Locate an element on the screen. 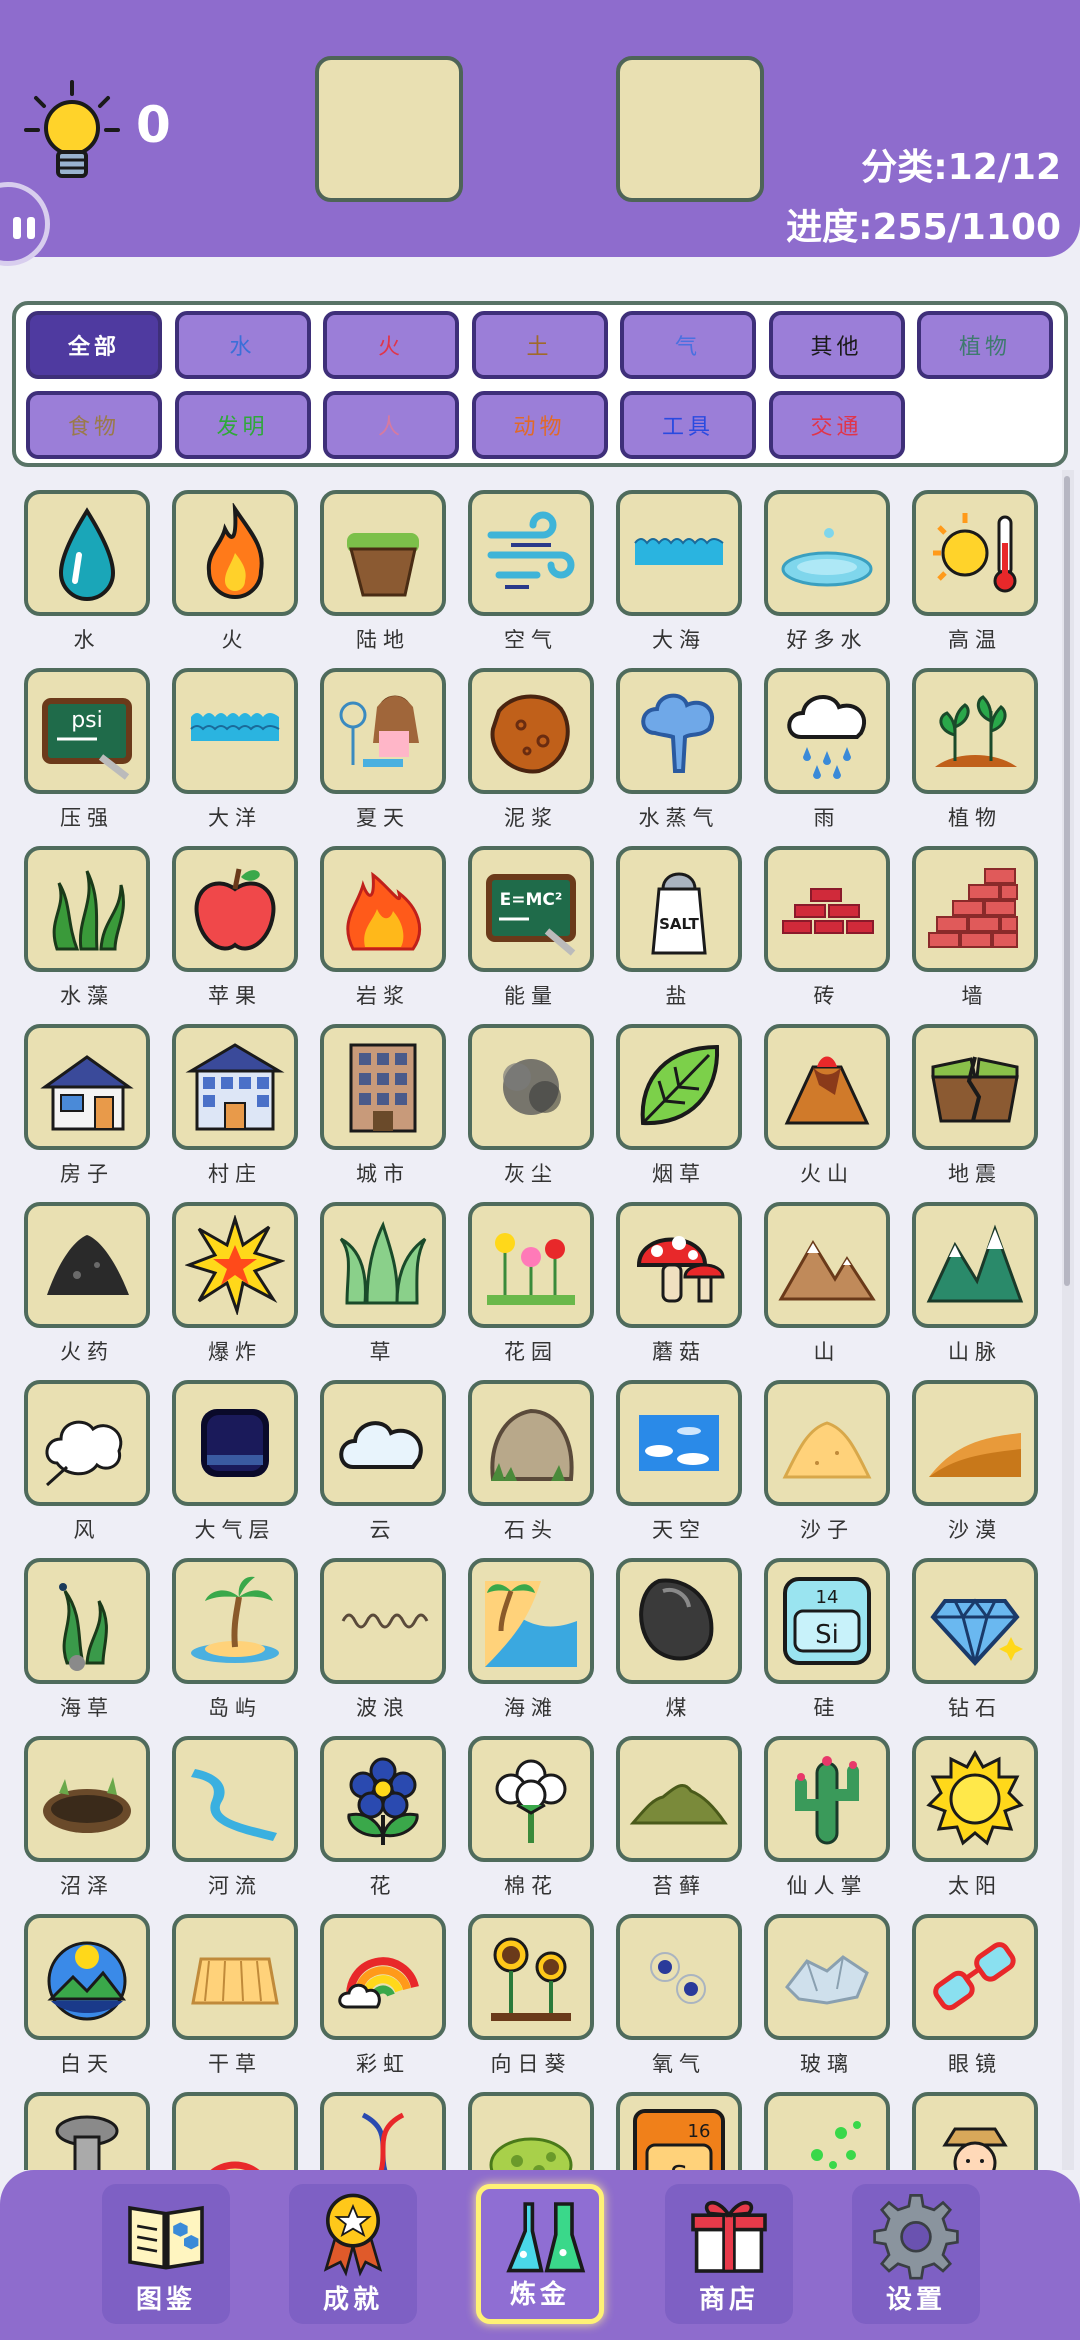  filter-button-4: 气 is located at coordinates (688, 345).